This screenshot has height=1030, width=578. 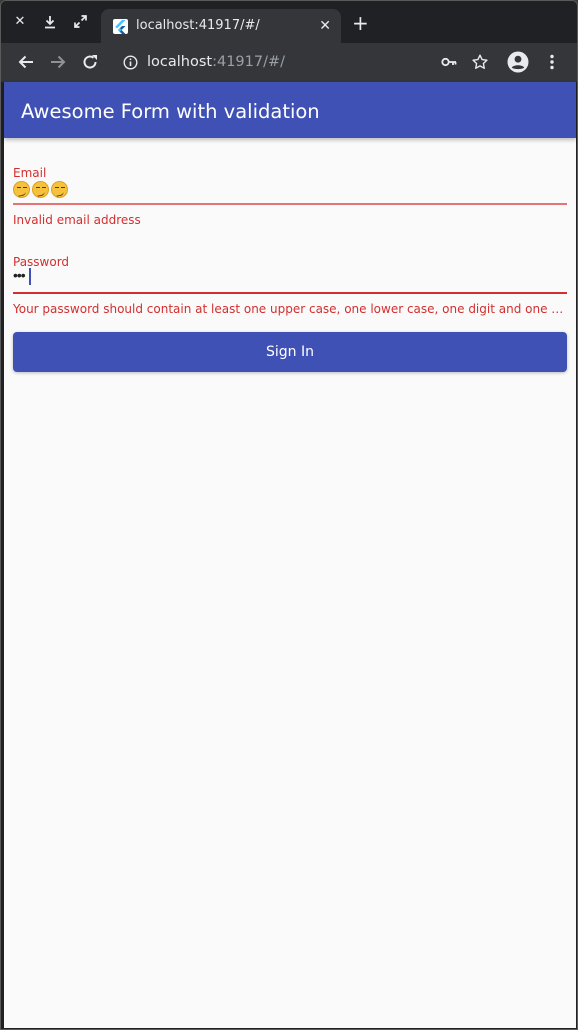 I want to click on more-vert-icon, so click(x=552, y=62).